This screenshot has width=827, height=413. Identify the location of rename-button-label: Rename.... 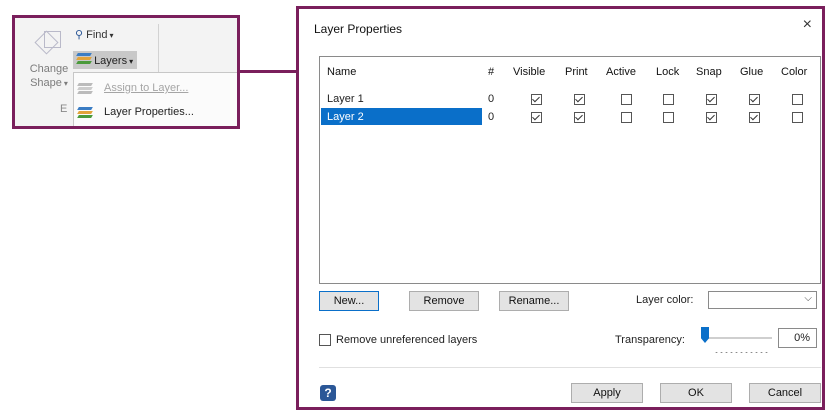
(534, 301).